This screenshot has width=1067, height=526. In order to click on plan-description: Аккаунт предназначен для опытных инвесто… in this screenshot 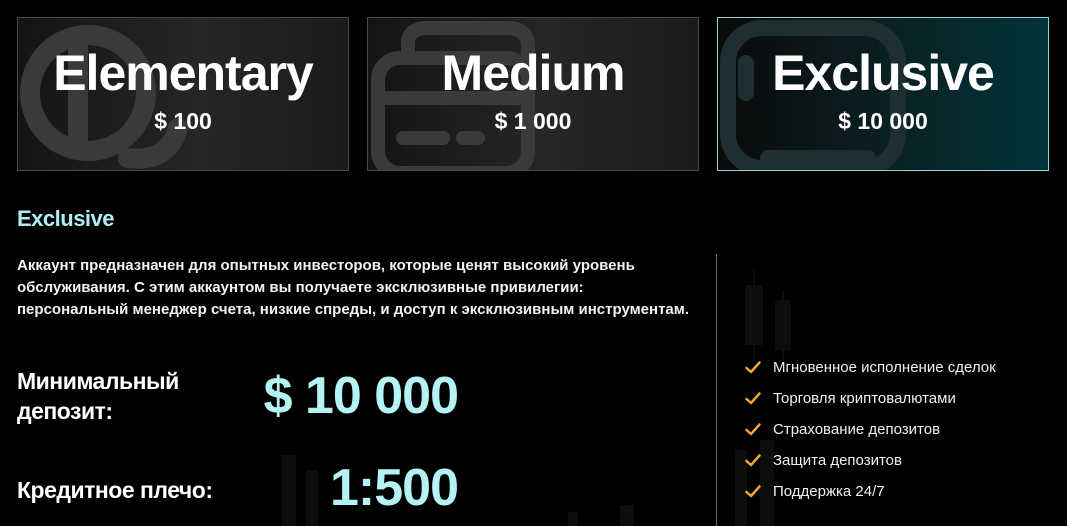, I will do `click(353, 287)`.